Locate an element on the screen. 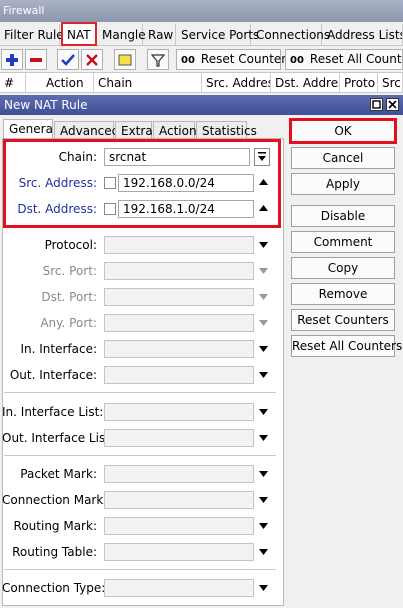 The width and height of the screenshot is (403, 608). toolbar: 00Reset Counters 00Reset All Counters is located at coordinates (201, 59).